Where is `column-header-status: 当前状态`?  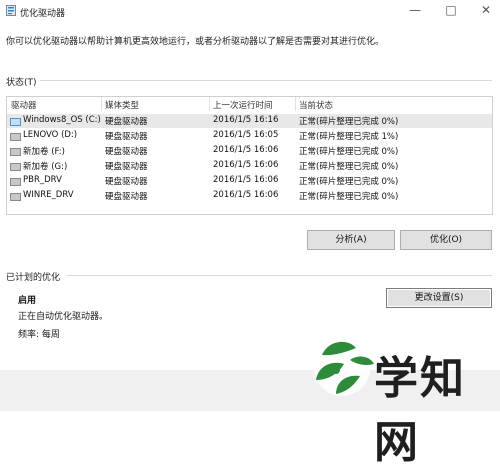 column-header-status: 当前状态 is located at coordinates (316, 105).